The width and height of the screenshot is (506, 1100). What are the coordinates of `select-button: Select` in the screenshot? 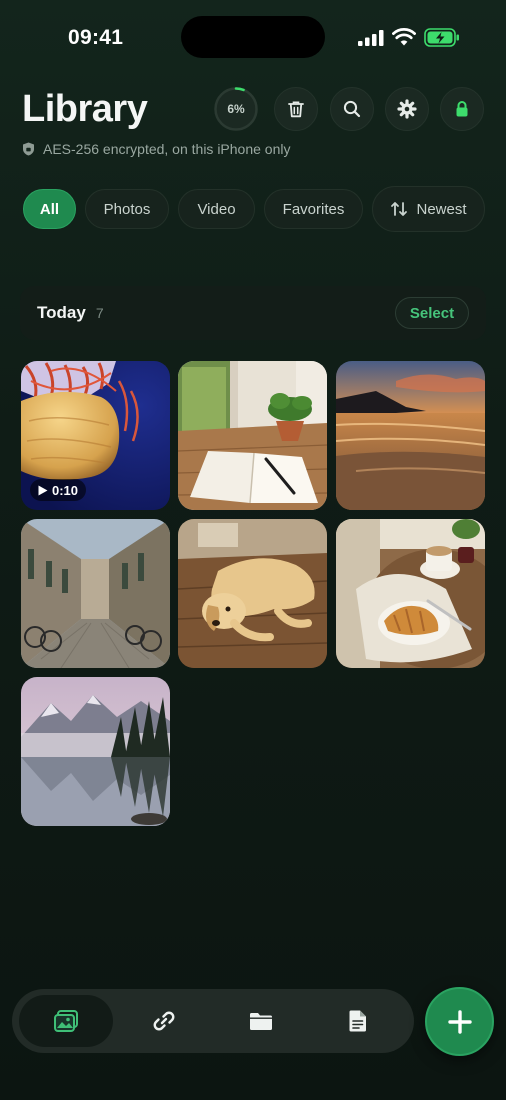 It's located at (432, 313).